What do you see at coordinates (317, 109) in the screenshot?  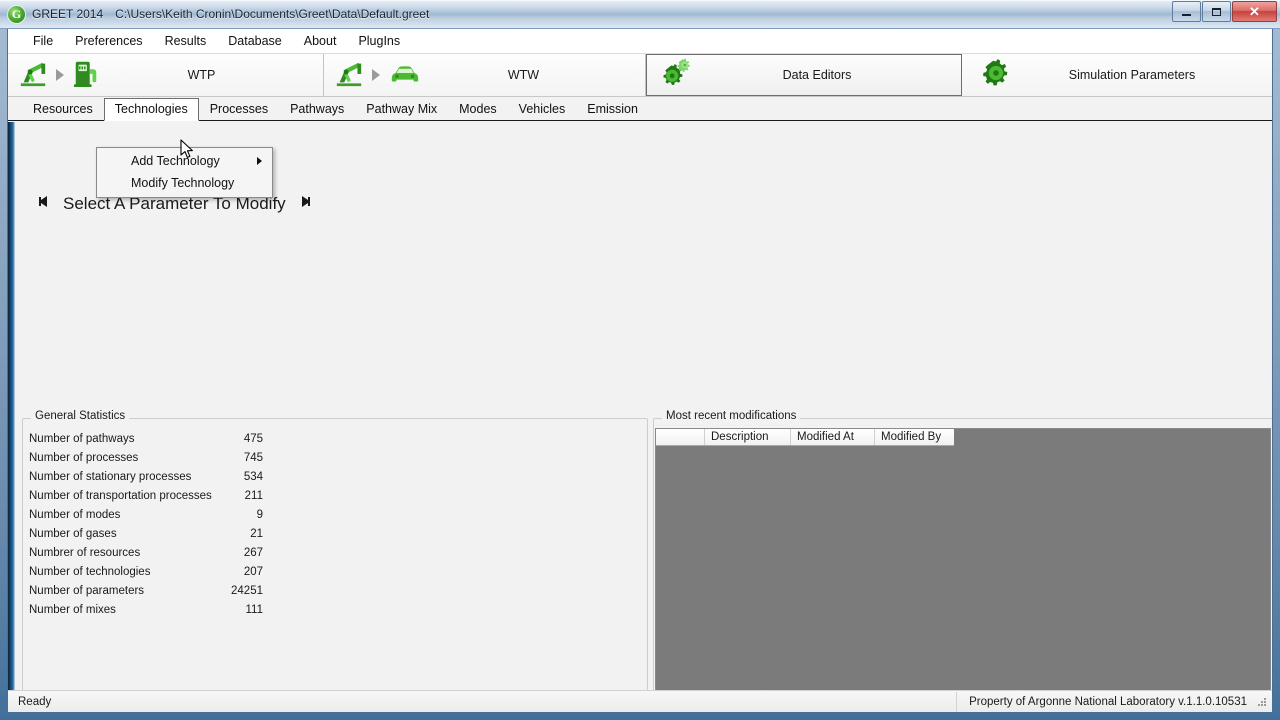 I see `tab-pathways: Pathways` at bounding box center [317, 109].